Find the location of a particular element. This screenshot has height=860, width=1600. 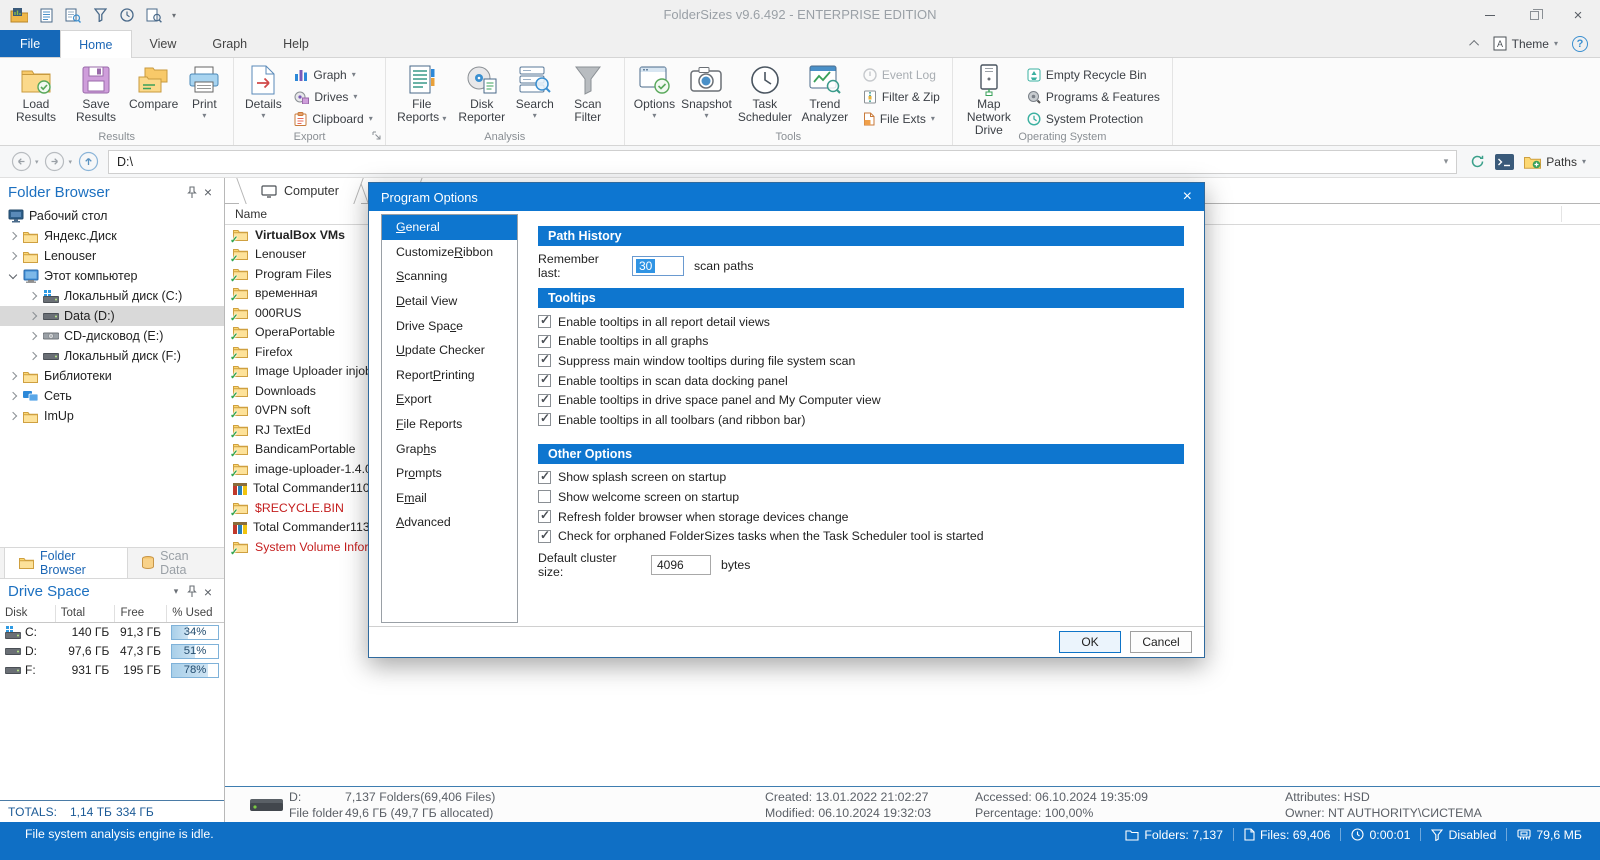

ribbon-button-compare: Compare is located at coordinates (153, 86).